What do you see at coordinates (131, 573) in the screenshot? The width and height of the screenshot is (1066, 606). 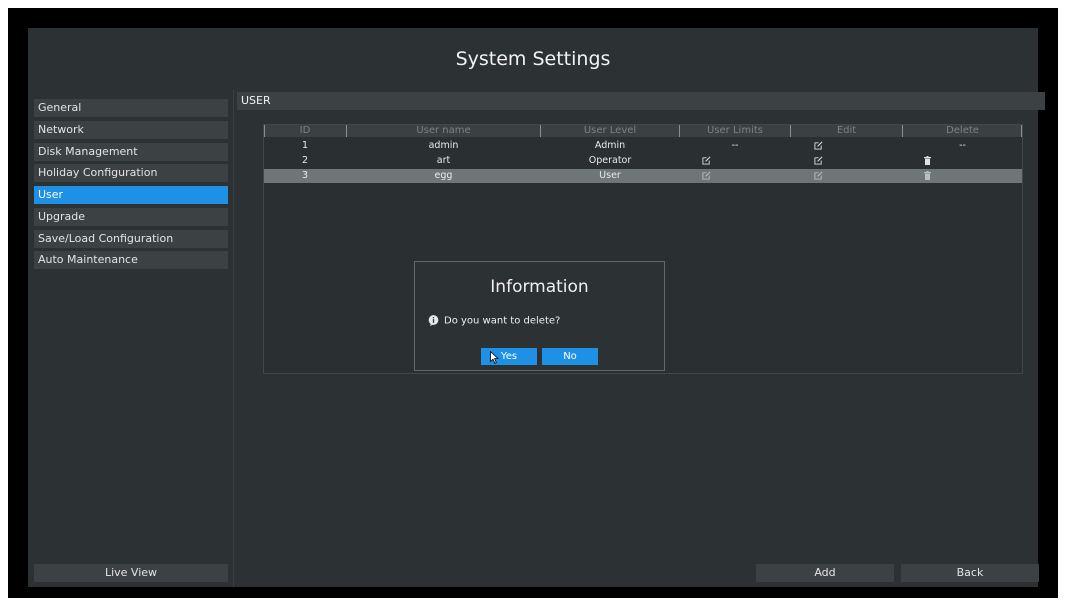 I see `live-view-button: Live View` at bounding box center [131, 573].